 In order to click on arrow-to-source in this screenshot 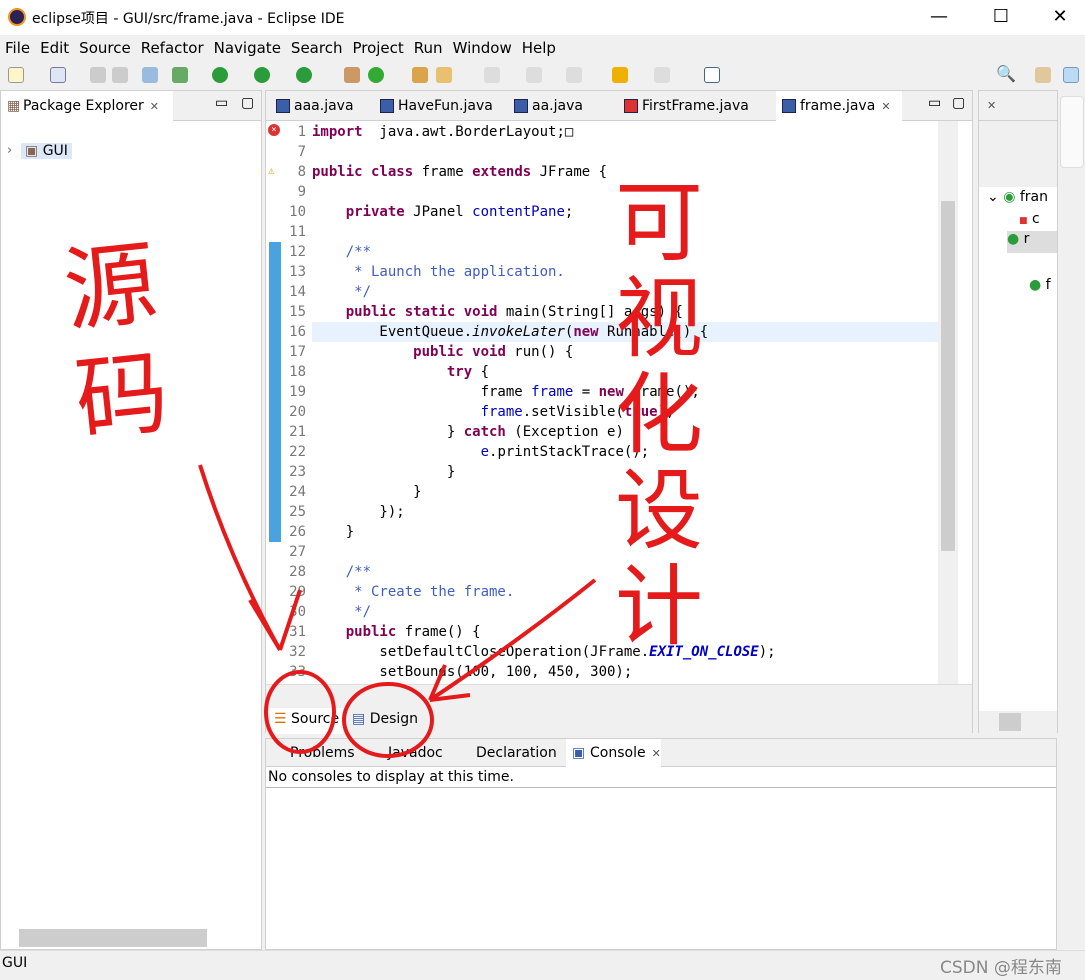, I will do `click(250, 558)`.